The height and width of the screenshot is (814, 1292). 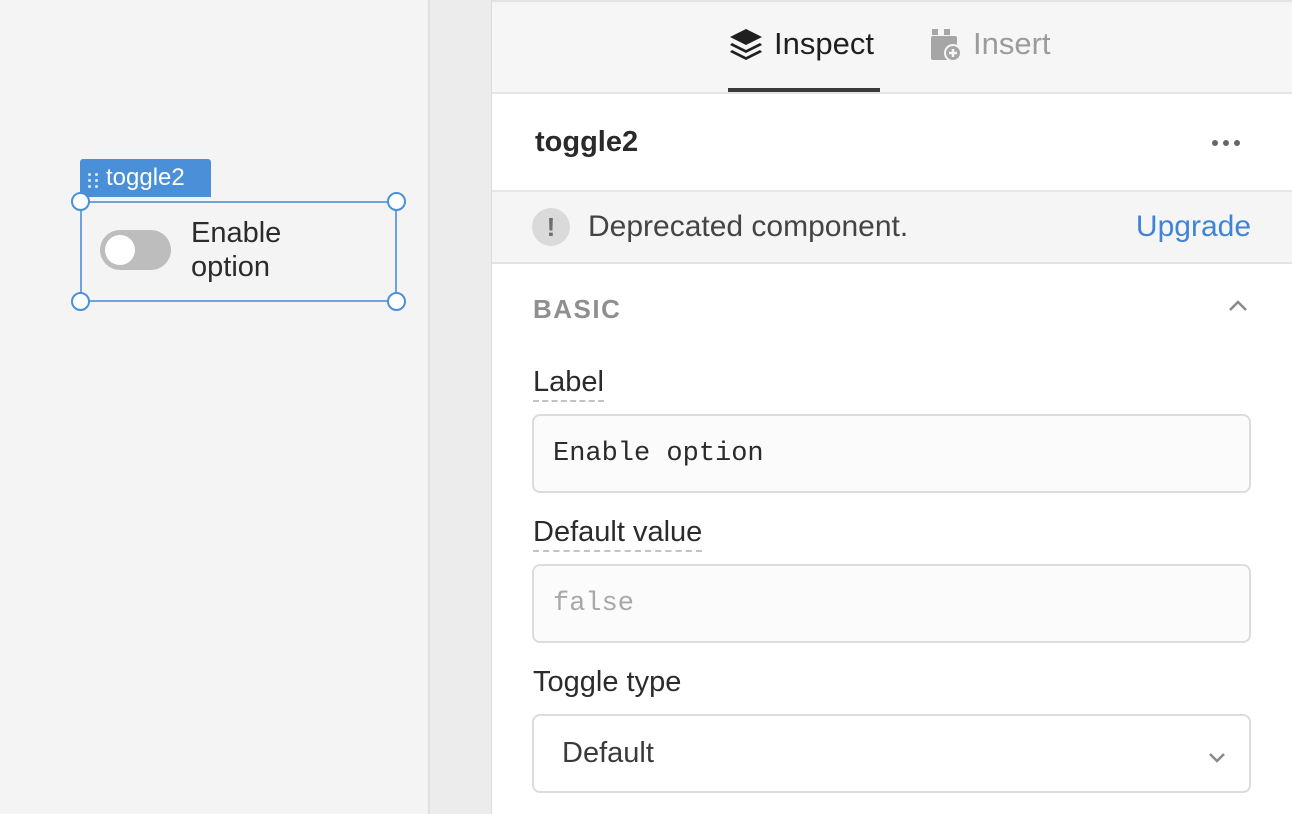 I want to click on label-field-label: Label, so click(x=568, y=384).